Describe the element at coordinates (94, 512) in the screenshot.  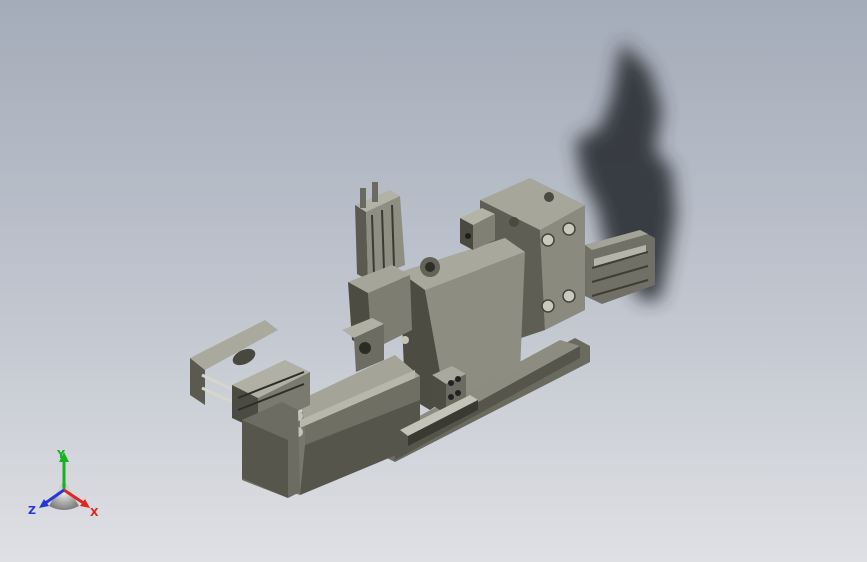
I see `x-axis-label: X` at that location.